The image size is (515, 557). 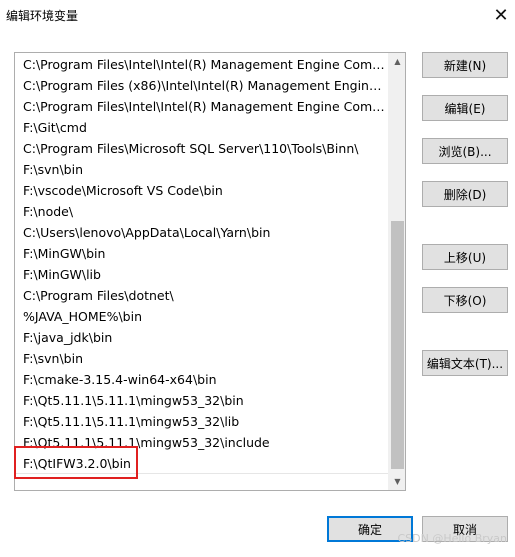 What do you see at coordinates (202, 421) in the screenshot?
I see `path-list-item: F:\Qt5.11.1\5.11.1\mingw53_32\lib` at bounding box center [202, 421].